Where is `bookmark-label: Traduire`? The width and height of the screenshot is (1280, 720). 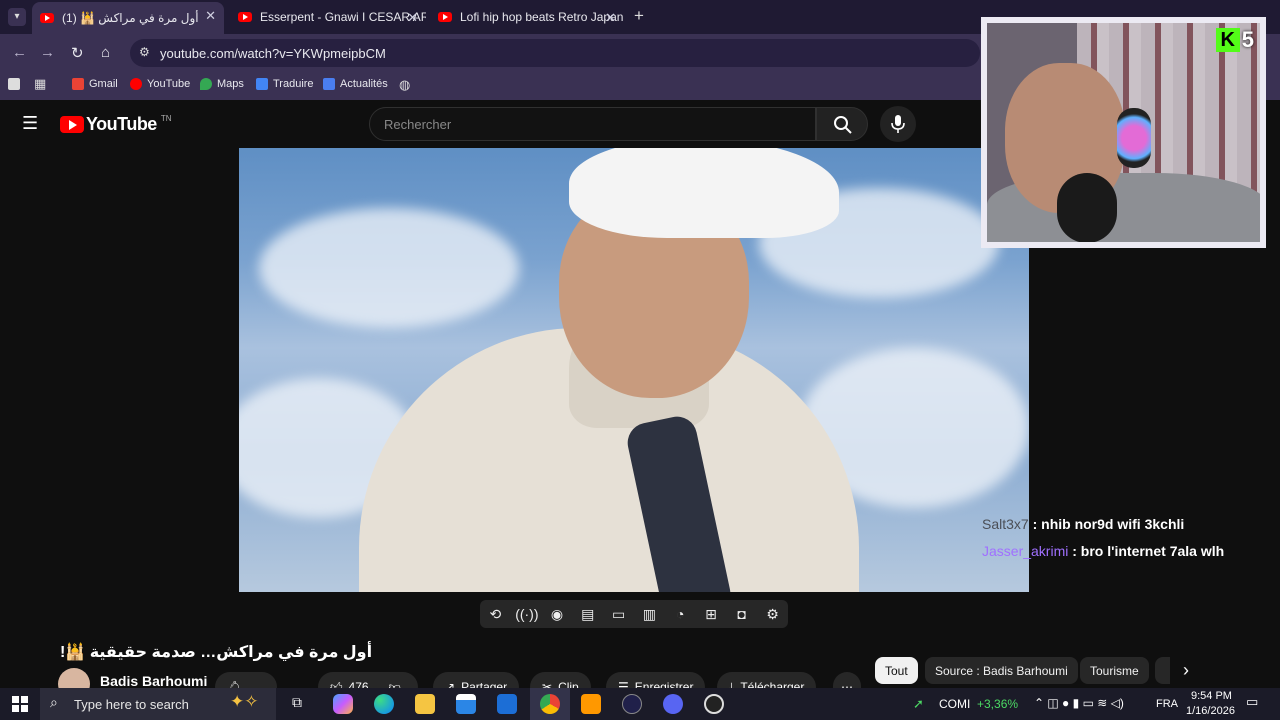
bookmark-label: Traduire is located at coordinates (293, 84).